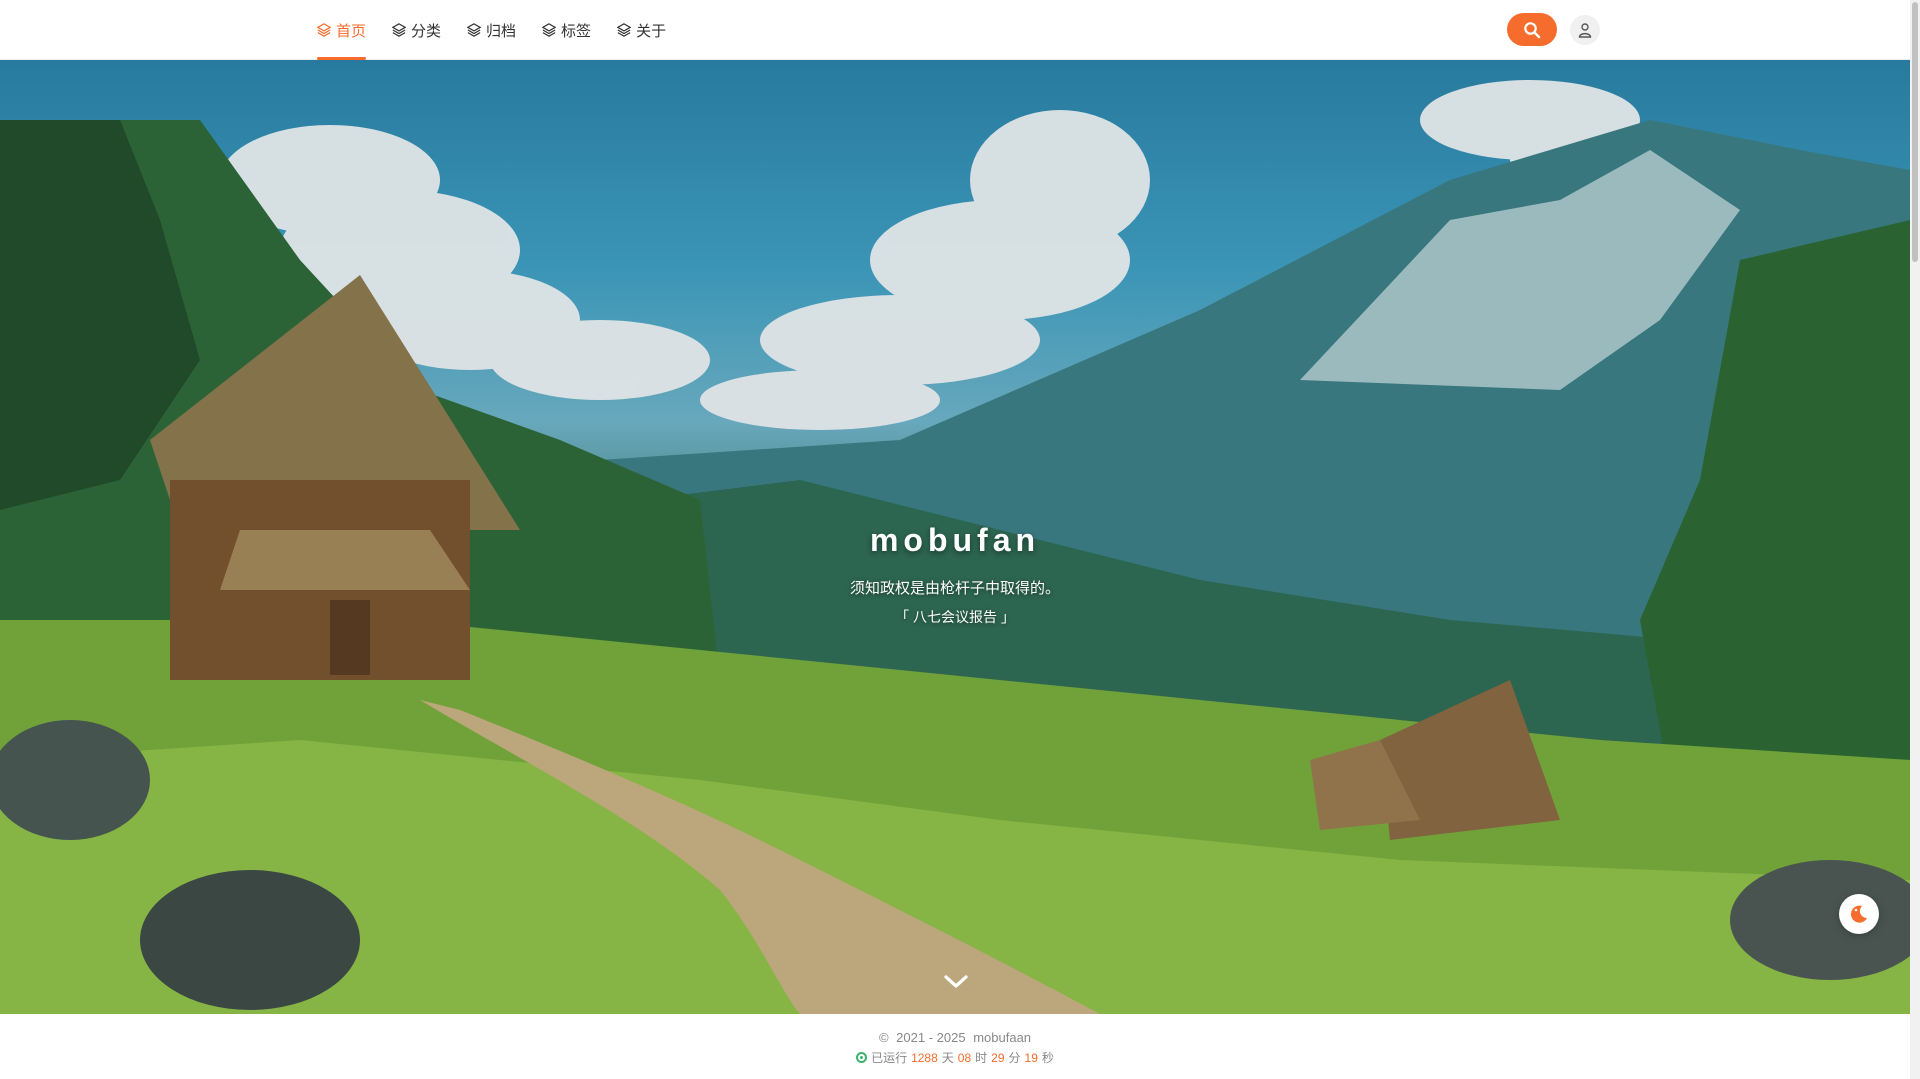 The image size is (1920, 1079). Describe the element at coordinates (1915, 132) in the screenshot. I see `scrollbar-thumb` at that location.